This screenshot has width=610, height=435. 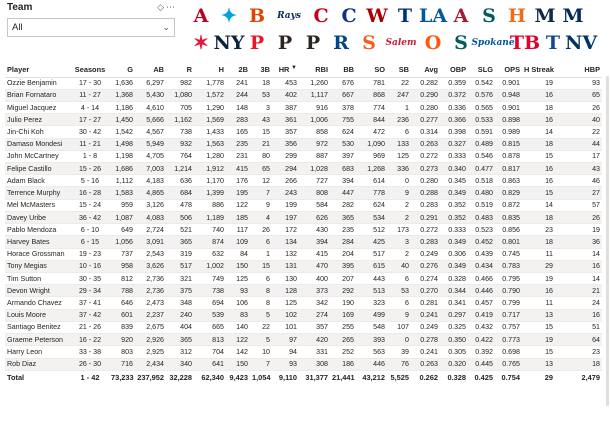 What do you see at coordinates (481, 70) in the screenshot?
I see `column-header-slg: SLG` at bounding box center [481, 70].